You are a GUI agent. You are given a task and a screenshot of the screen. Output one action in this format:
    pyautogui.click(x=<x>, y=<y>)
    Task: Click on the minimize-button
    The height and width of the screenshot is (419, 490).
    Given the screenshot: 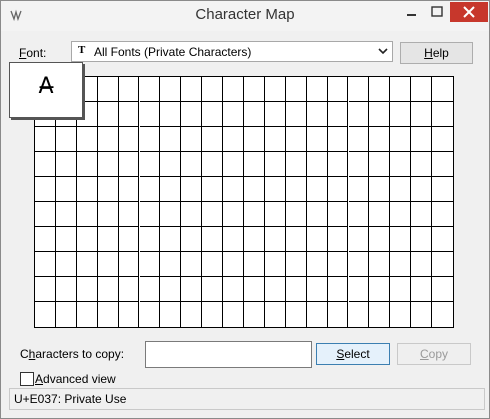 What is the action you would take?
    pyautogui.click(x=411, y=12)
    